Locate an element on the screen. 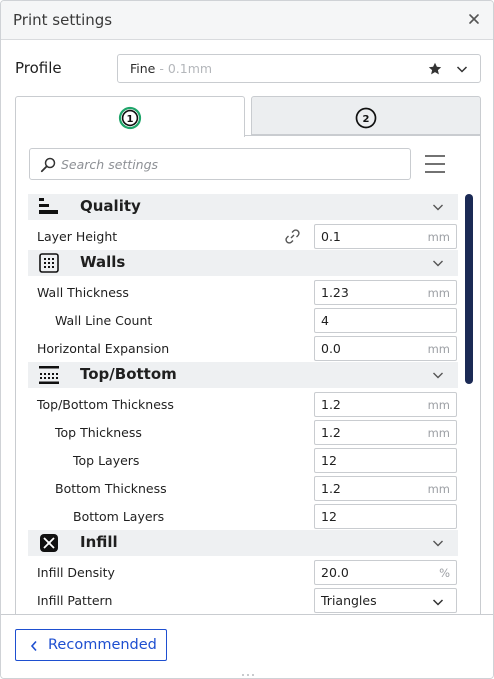 The width and height of the screenshot is (494, 679). category-topbottom: Top/Bottom is located at coordinates (243, 375).